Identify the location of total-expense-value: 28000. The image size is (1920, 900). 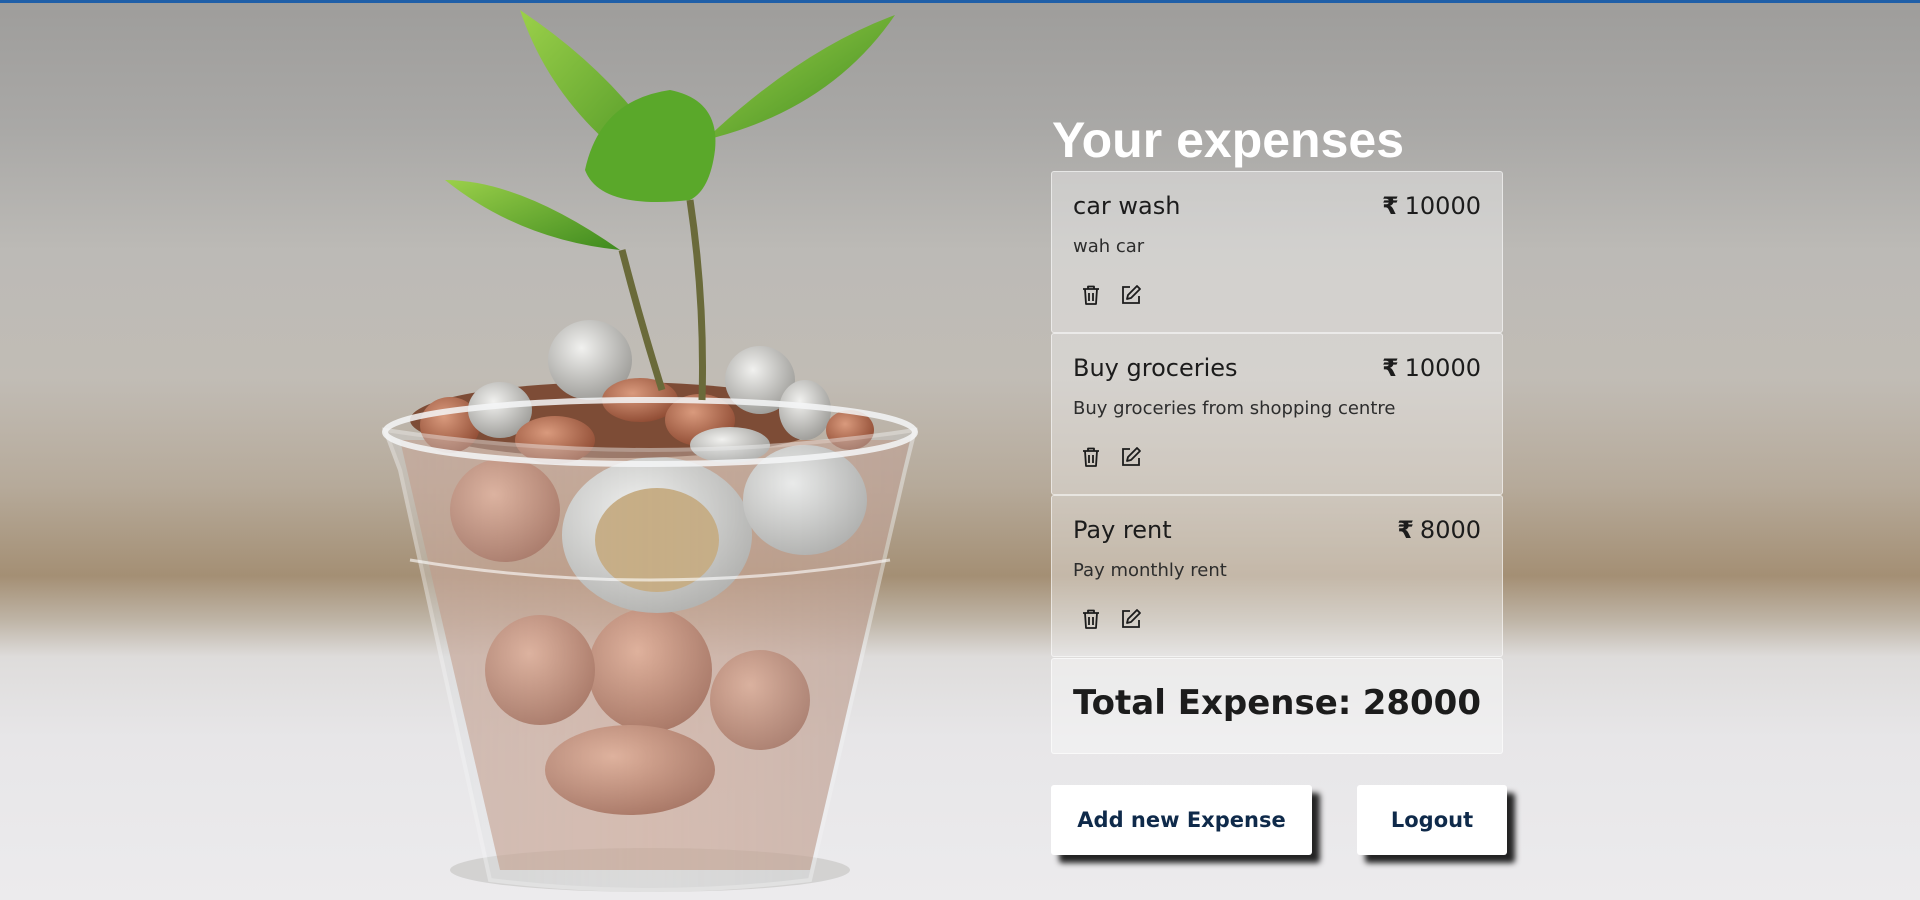
(1421, 703).